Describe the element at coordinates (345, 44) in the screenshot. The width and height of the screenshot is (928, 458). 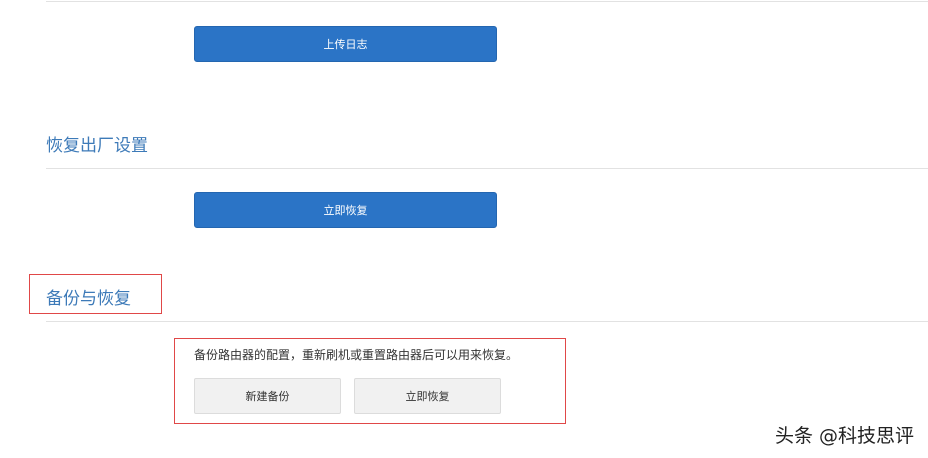
I see `upload-log-button: 上传日志` at that location.